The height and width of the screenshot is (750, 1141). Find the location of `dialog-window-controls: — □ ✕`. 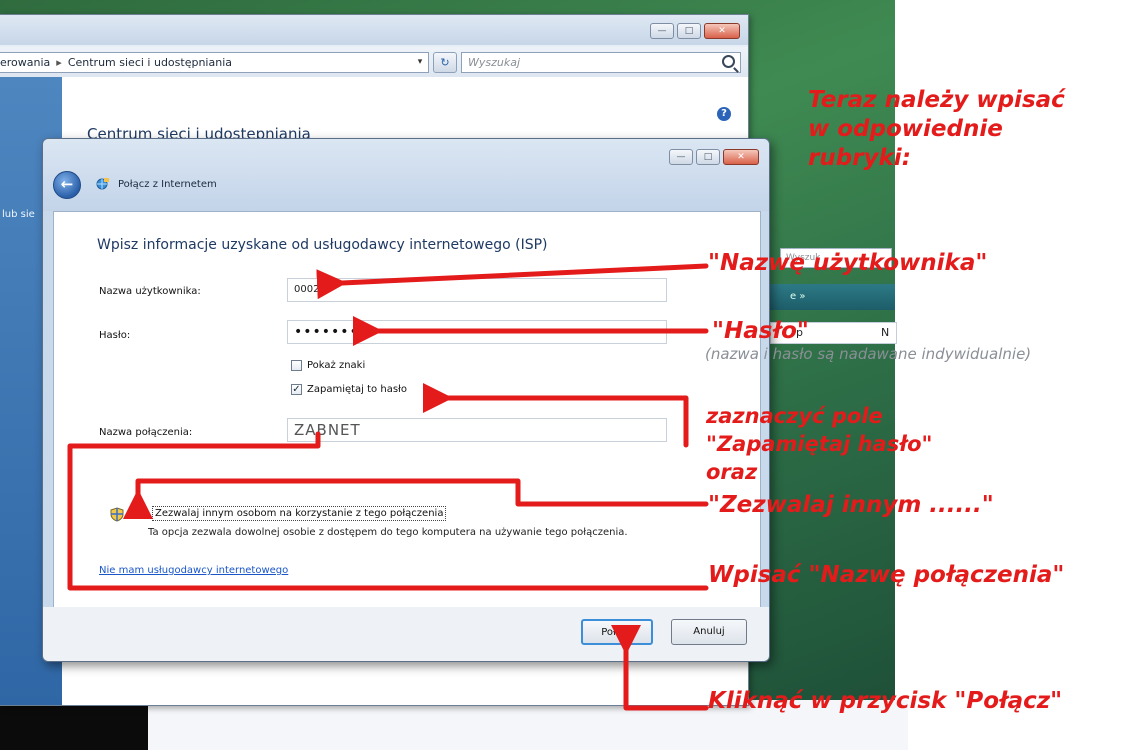

dialog-window-controls: — □ ✕ is located at coordinates (714, 157).